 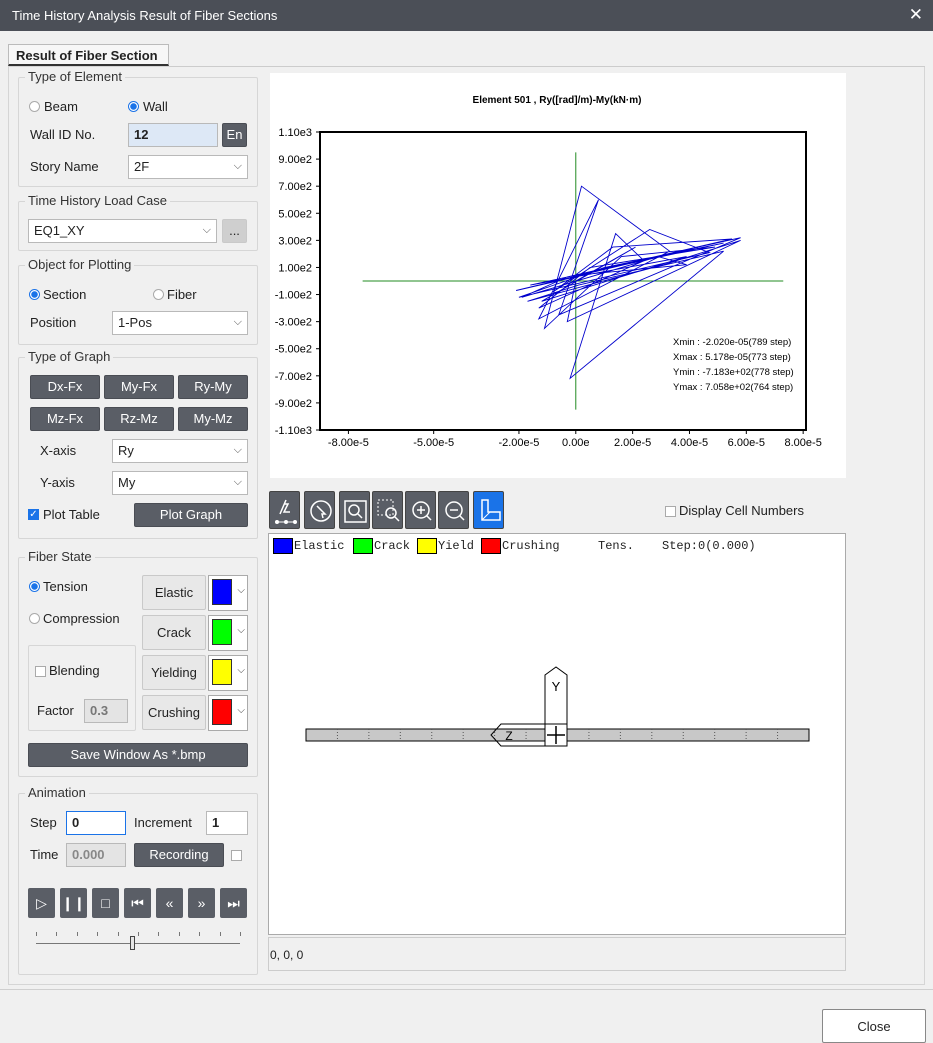 What do you see at coordinates (138, 941) in the screenshot?
I see `animation-slider` at bounding box center [138, 941].